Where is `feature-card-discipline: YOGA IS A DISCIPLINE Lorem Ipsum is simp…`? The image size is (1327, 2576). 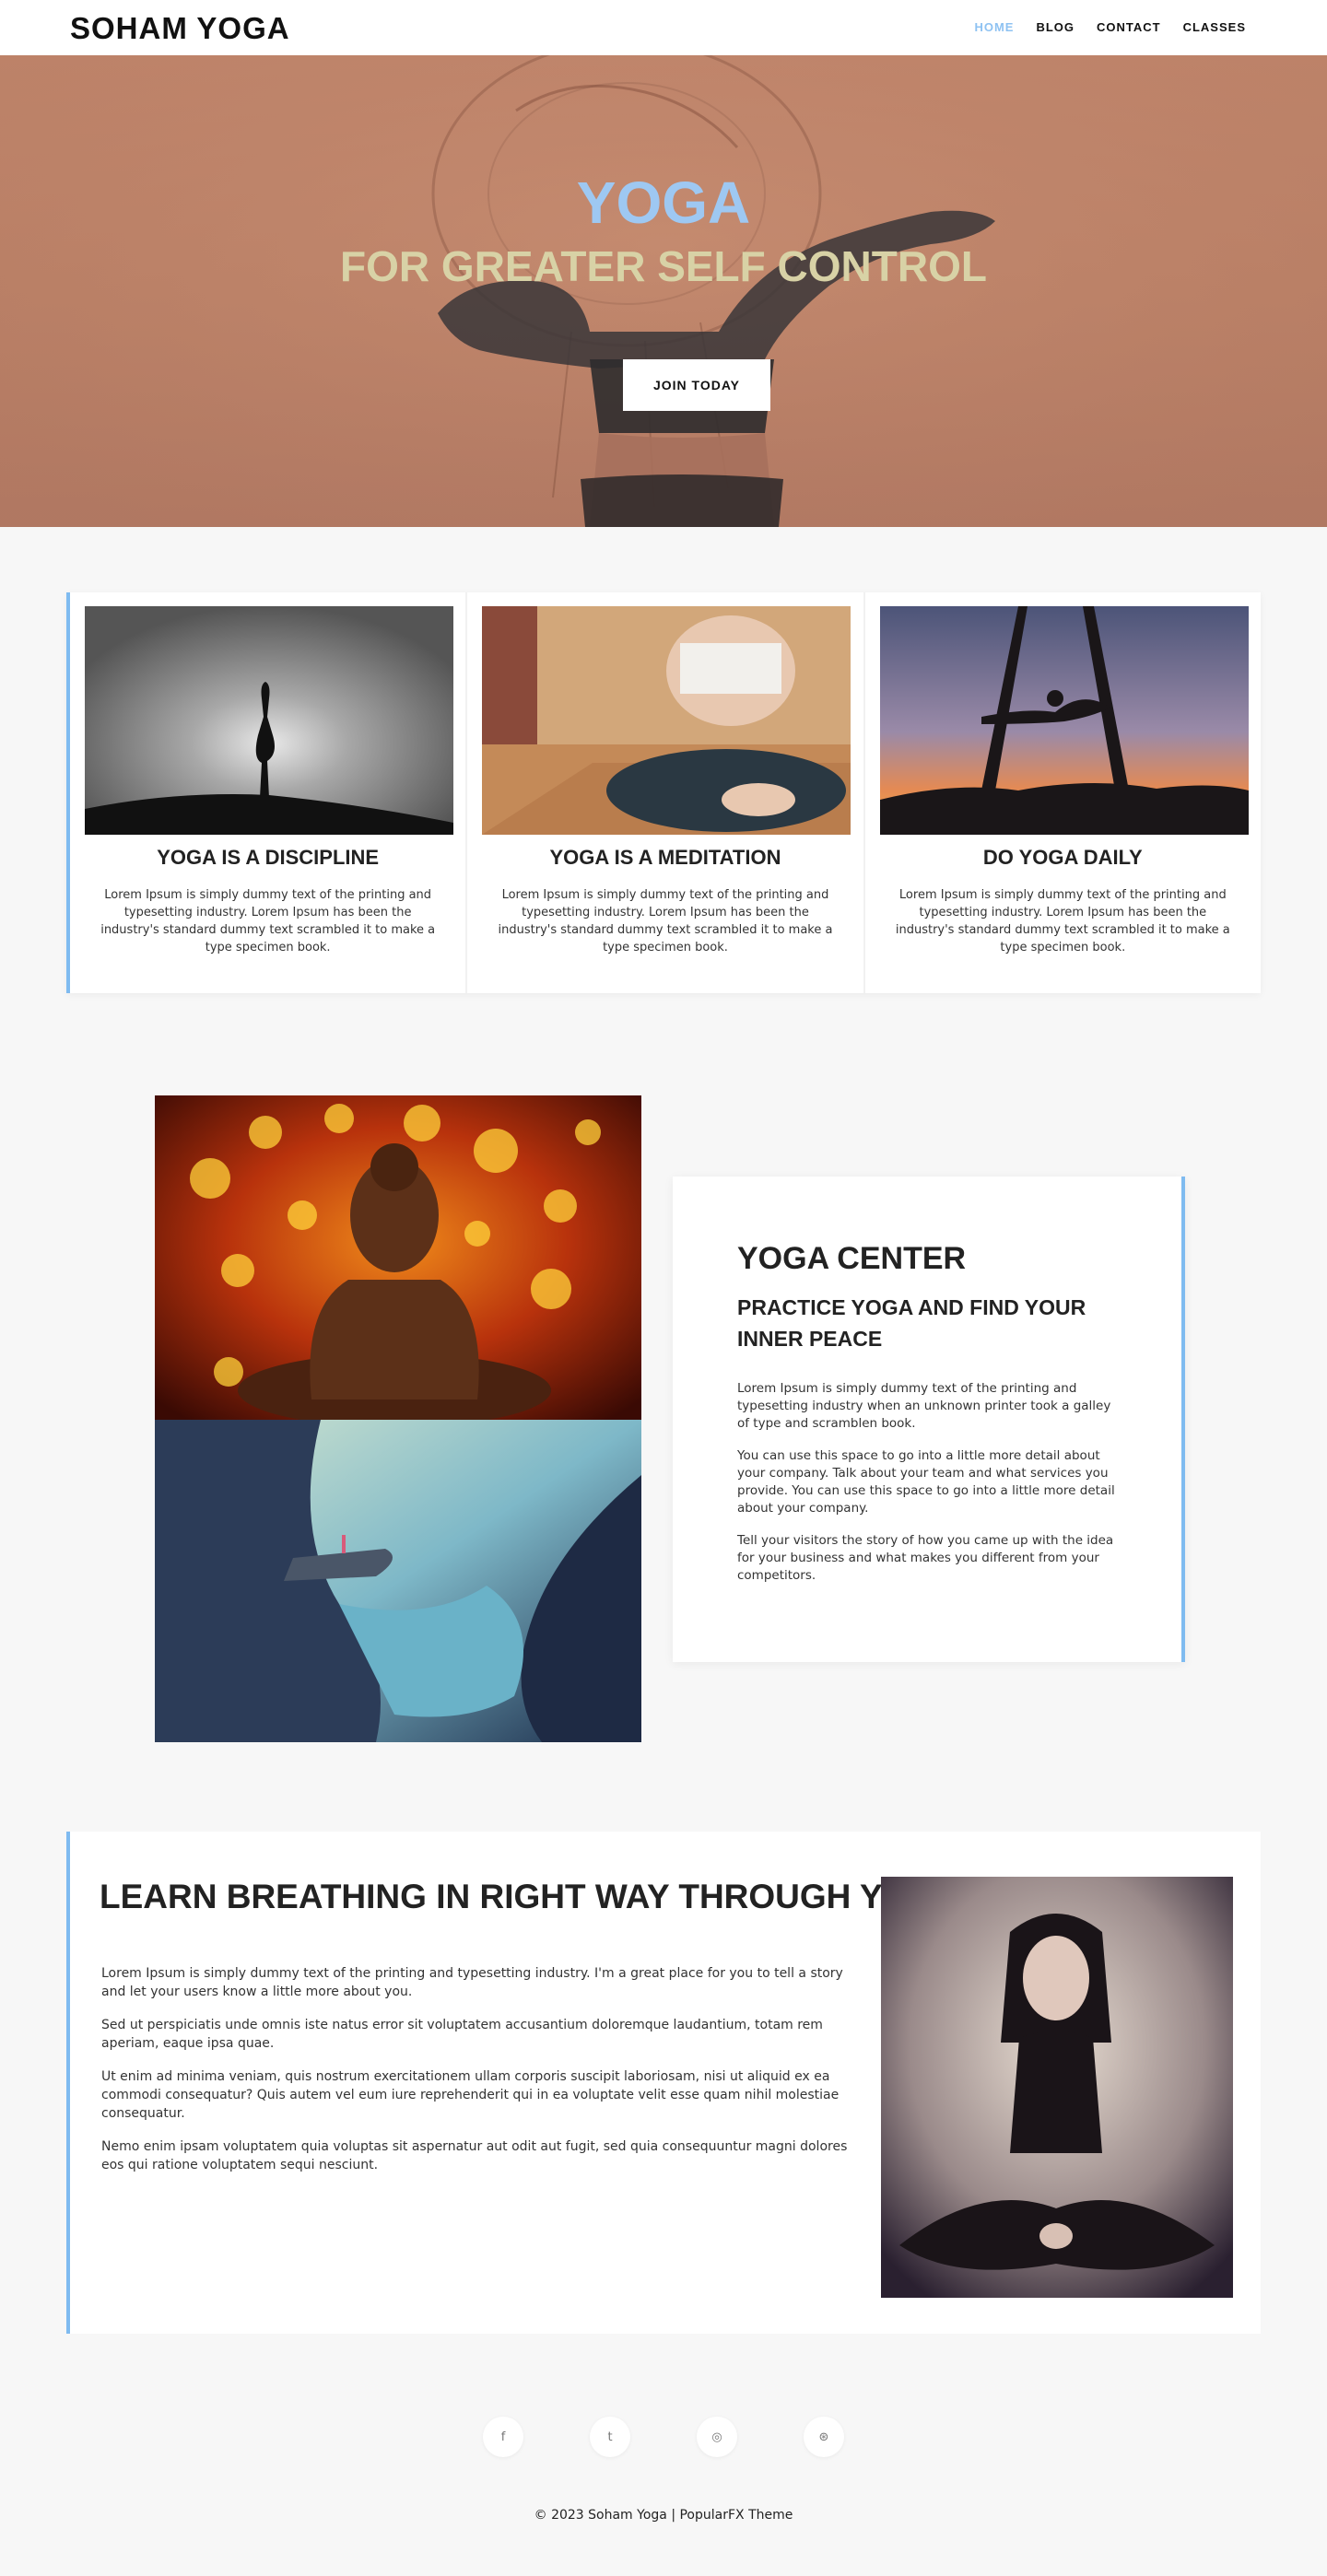
feature-card-discipline: YOGA IS A DISCIPLINE Lorem Ipsum is simp… is located at coordinates (269, 792).